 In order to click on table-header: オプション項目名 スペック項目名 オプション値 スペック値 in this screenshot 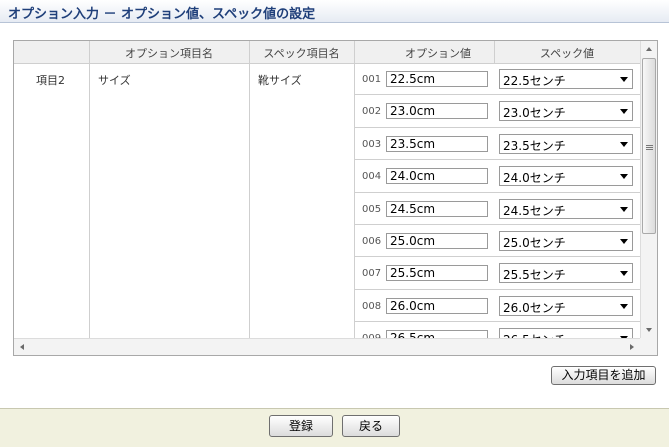, I will do `click(327, 52)`.